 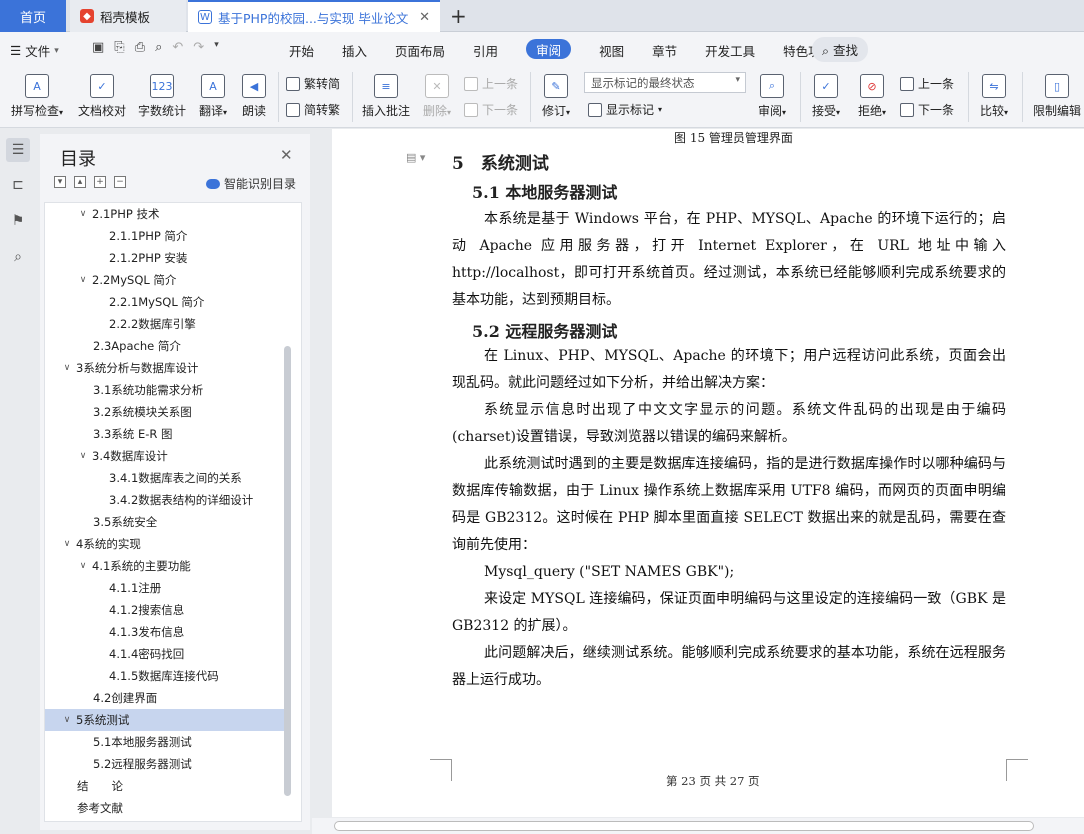 What do you see at coordinates (165, 720) in the screenshot?
I see `toc-item: ∨ 5系统测试` at bounding box center [165, 720].